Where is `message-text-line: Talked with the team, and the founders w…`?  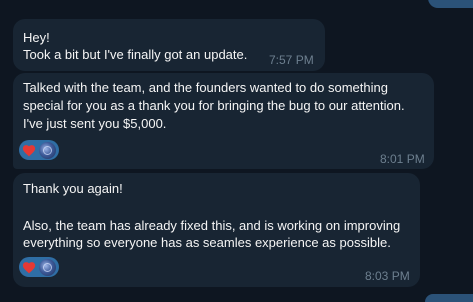 message-text-line: Talked with the team, and the founders w… is located at coordinates (205, 87).